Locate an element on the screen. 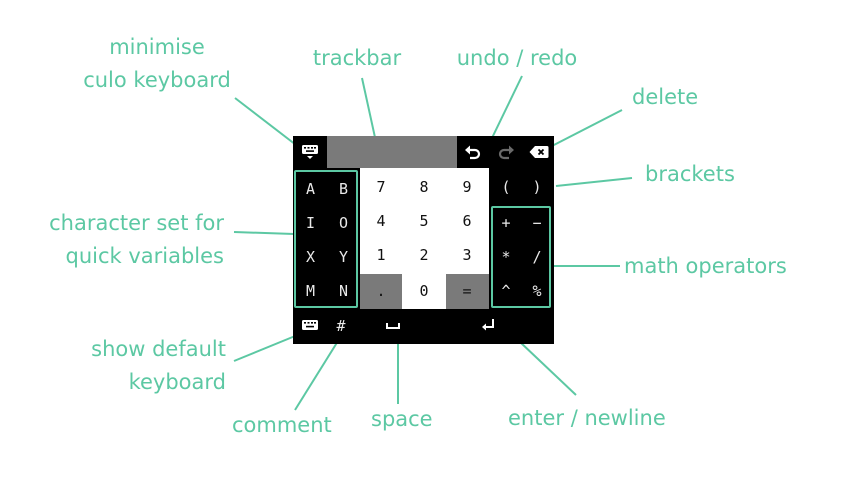 The image size is (848, 480). undo-icon is located at coordinates (472, 152).